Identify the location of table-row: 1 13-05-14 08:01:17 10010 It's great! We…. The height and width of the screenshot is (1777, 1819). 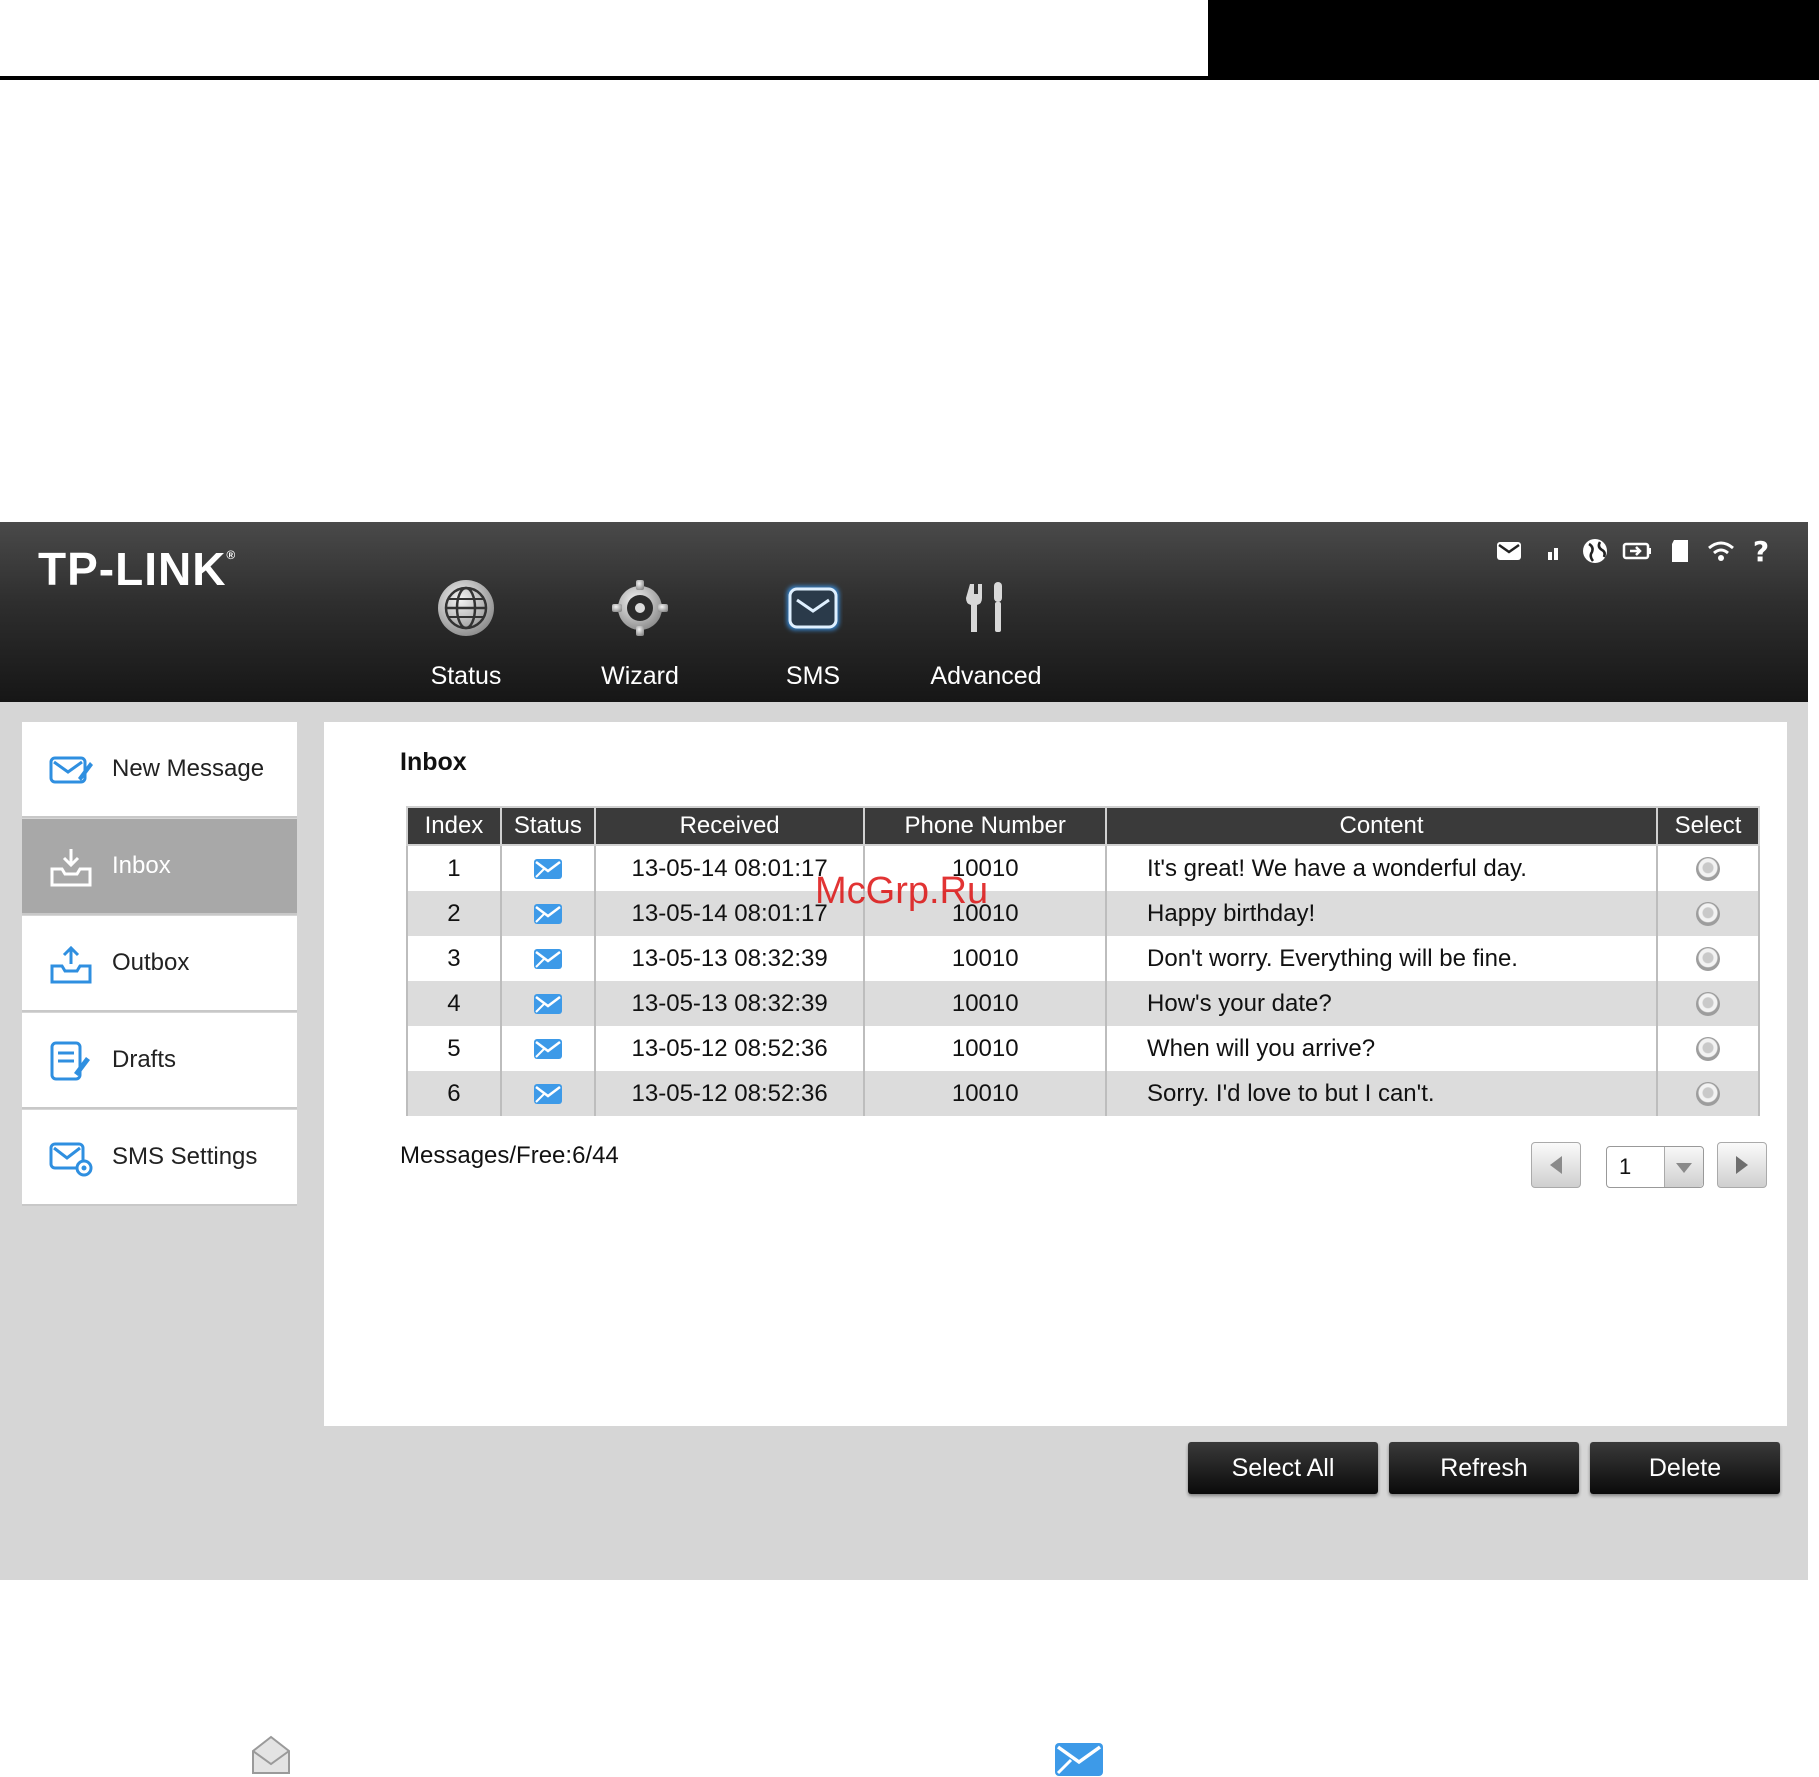
(1083, 868).